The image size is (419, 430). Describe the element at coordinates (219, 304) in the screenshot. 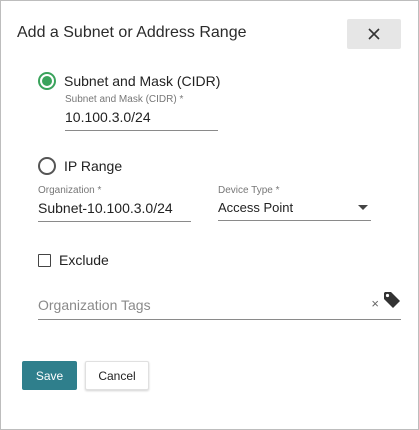

I see `organization-tags-field: Organization Tags ×` at that location.